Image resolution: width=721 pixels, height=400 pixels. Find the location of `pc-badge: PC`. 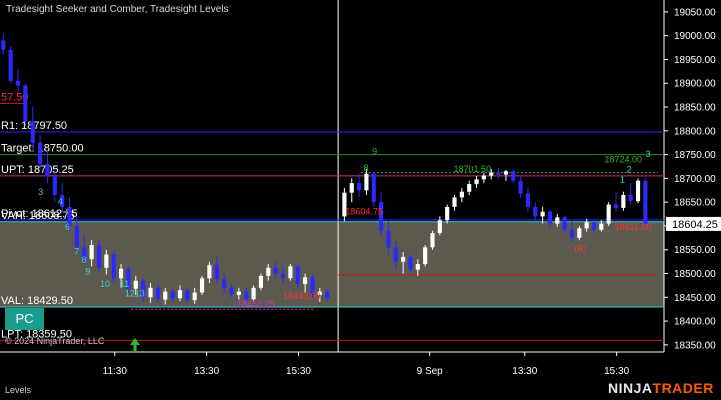

pc-badge: PC is located at coordinates (24, 319).